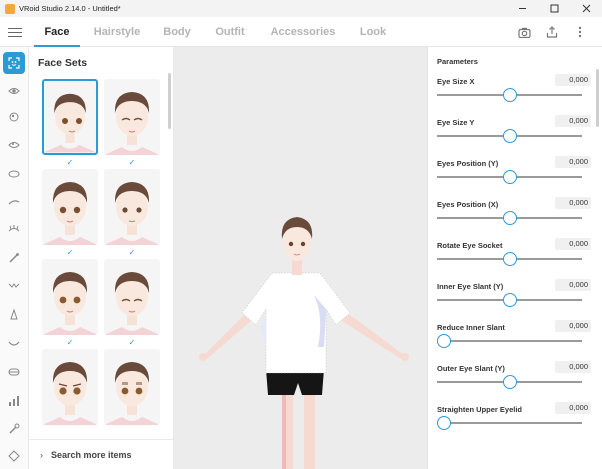 The height and width of the screenshot is (469, 602). I want to click on export-icon, so click(552, 32).